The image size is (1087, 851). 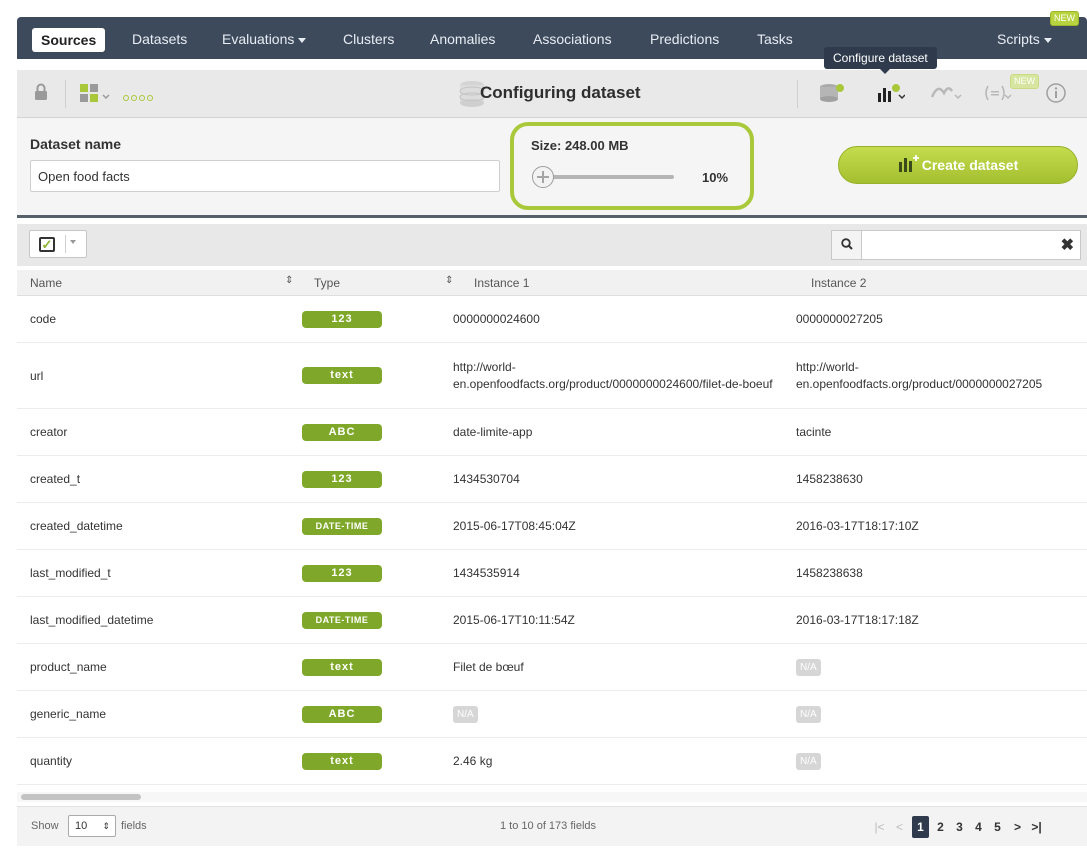 I want to click on page-3: 3, so click(x=959, y=827).